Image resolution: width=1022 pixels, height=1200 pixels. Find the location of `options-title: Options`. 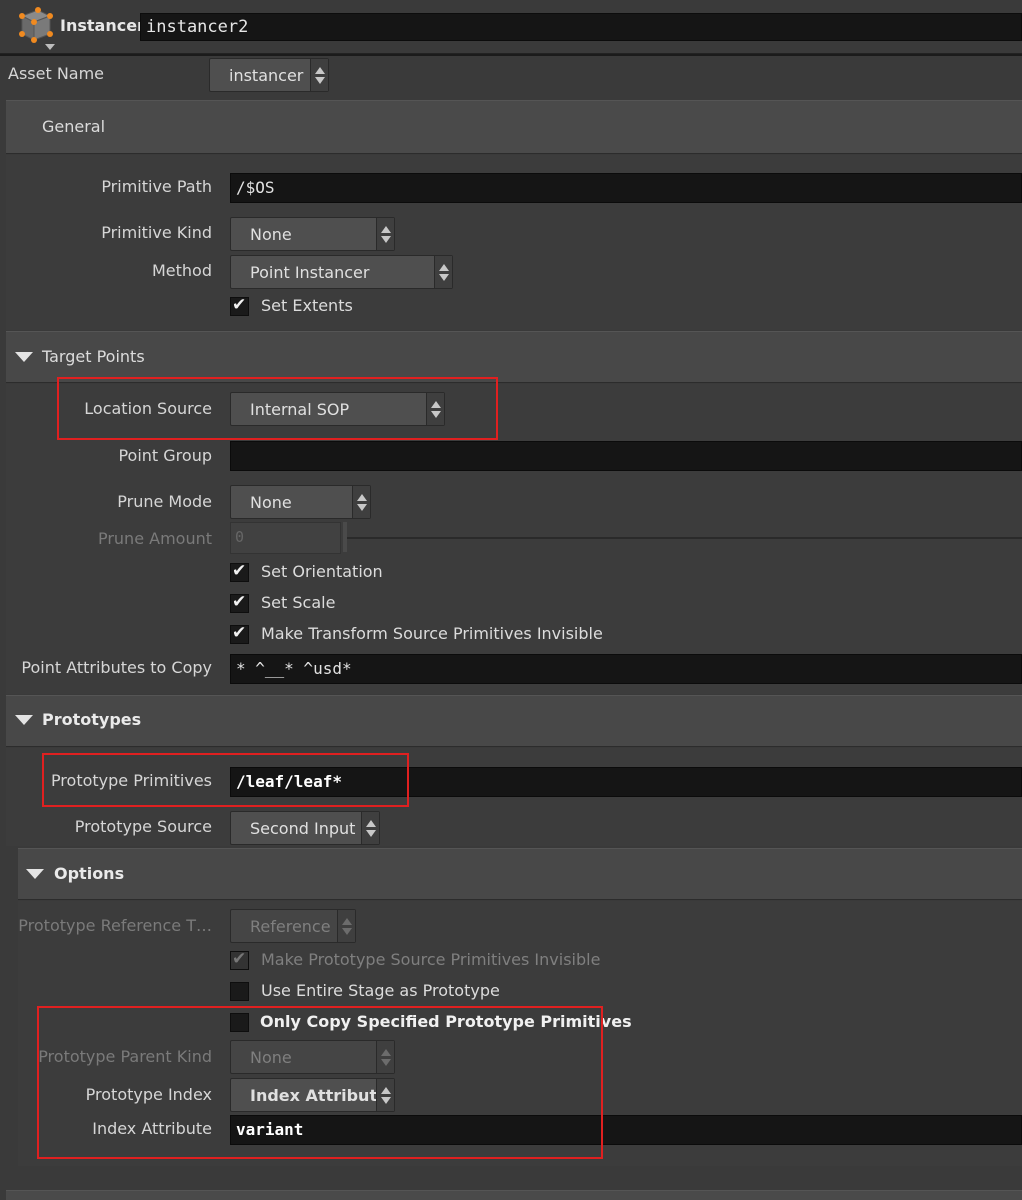

options-title: Options is located at coordinates (89, 873).